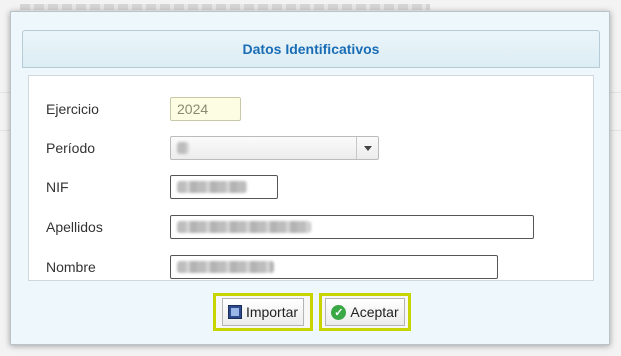  Describe the element at coordinates (71, 267) in the screenshot. I see `nombre-label: Nombre` at that location.